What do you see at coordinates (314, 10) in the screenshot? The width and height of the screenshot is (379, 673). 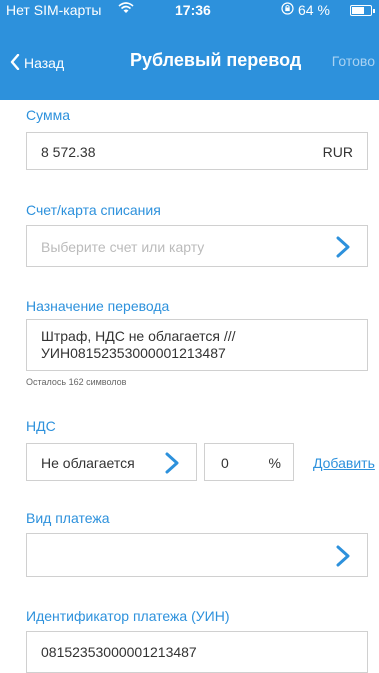 I see `battery-percent: 64 %` at bounding box center [314, 10].